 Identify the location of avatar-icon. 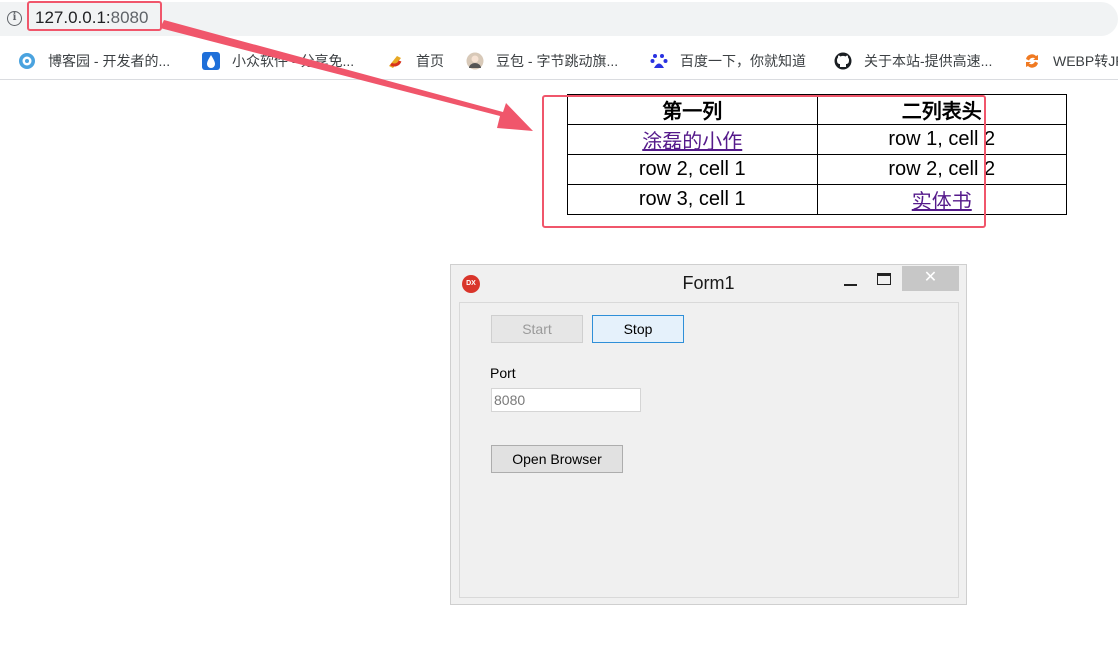
(475, 61).